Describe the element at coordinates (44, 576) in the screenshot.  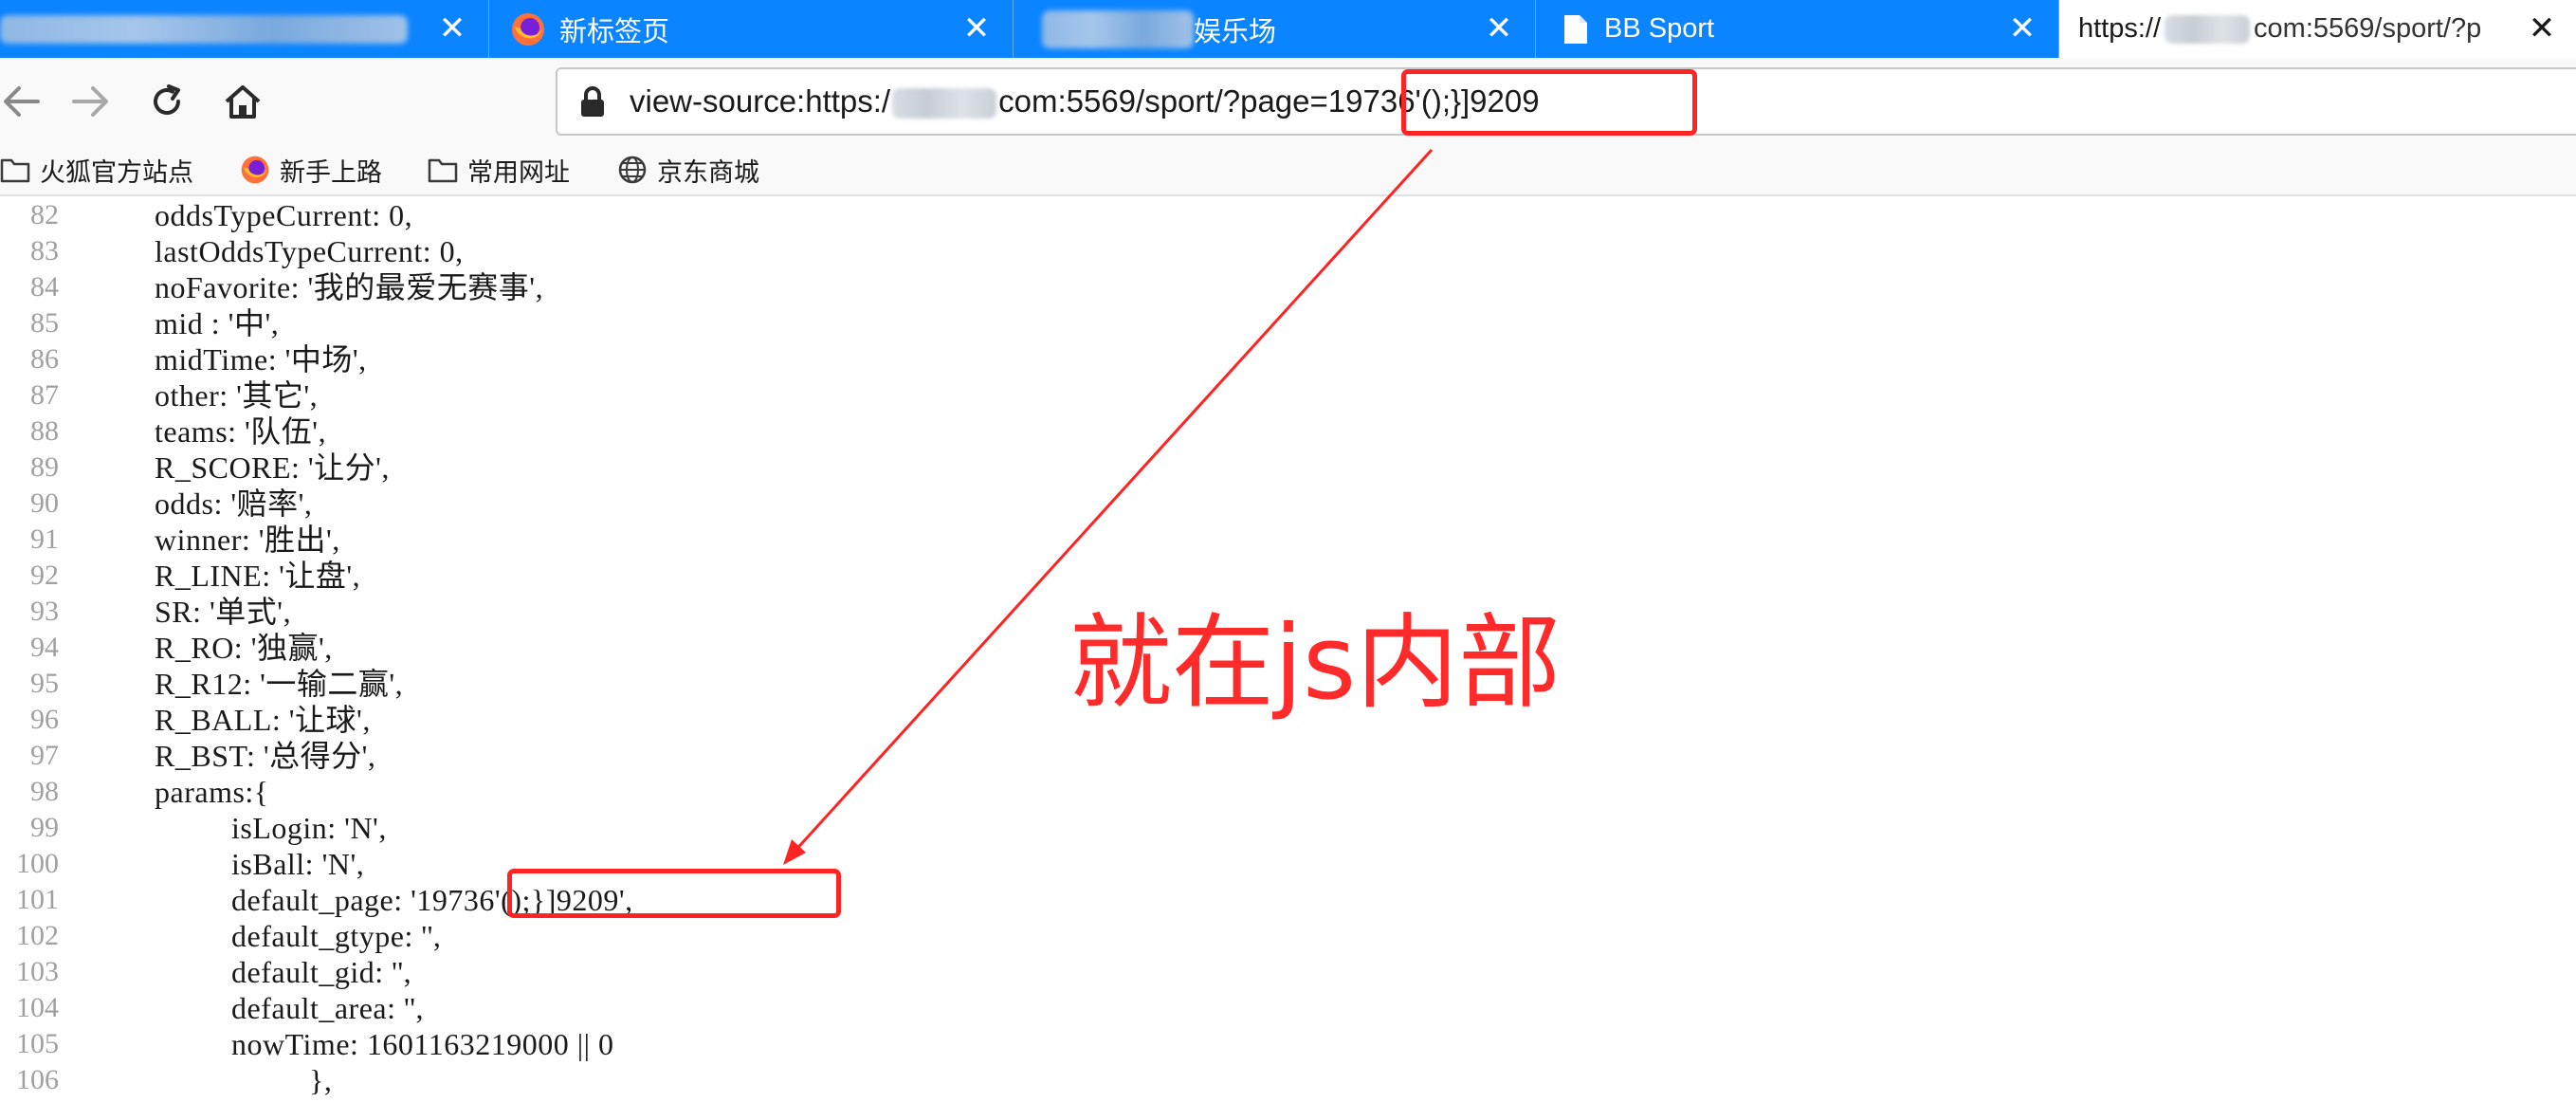
I see `line-number: 92` at that location.